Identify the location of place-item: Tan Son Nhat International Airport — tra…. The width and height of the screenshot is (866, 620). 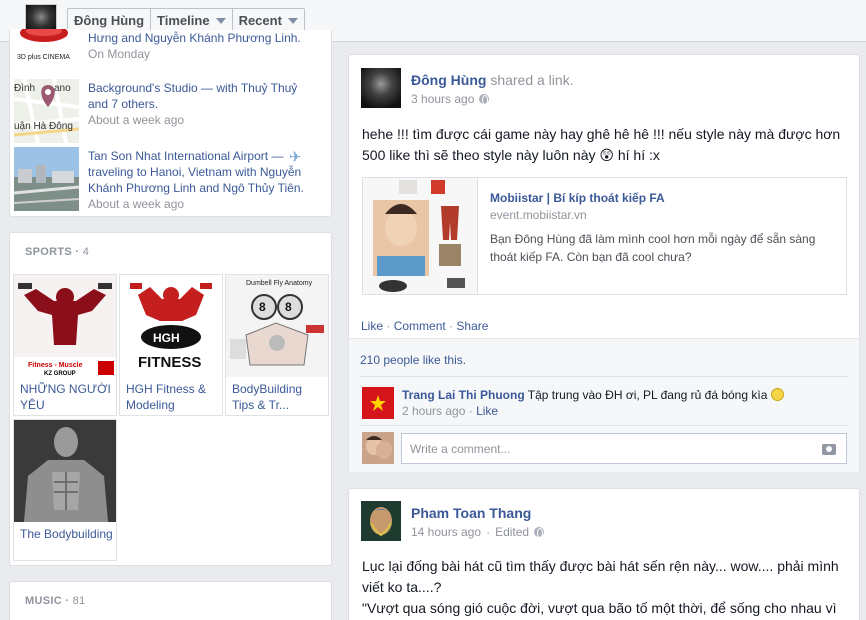
(171, 179).